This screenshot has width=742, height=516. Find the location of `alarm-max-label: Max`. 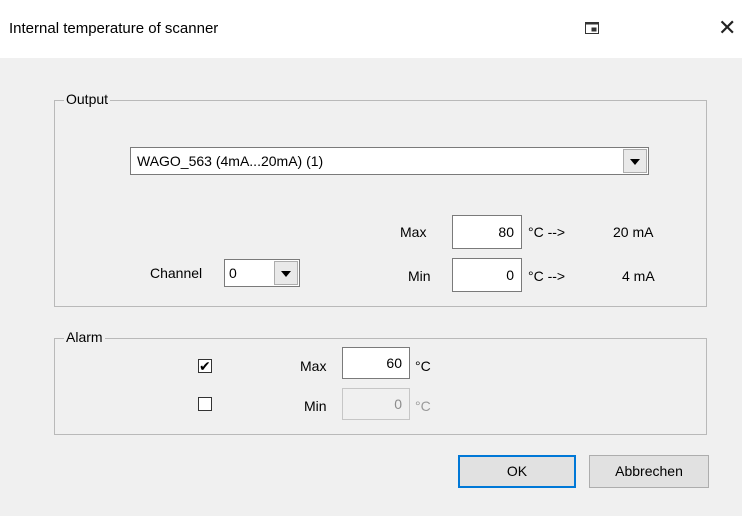

alarm-max-label: Max is located at coordinates (313, 366).